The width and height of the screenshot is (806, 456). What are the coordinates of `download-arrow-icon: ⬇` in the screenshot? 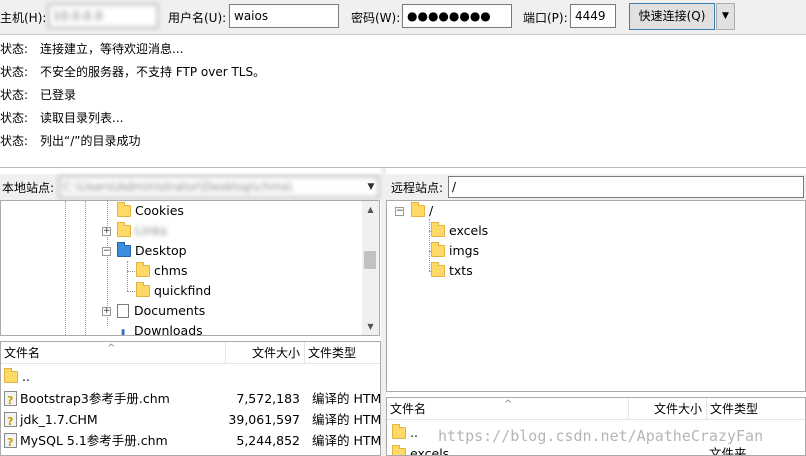 It's located at (123, 331).